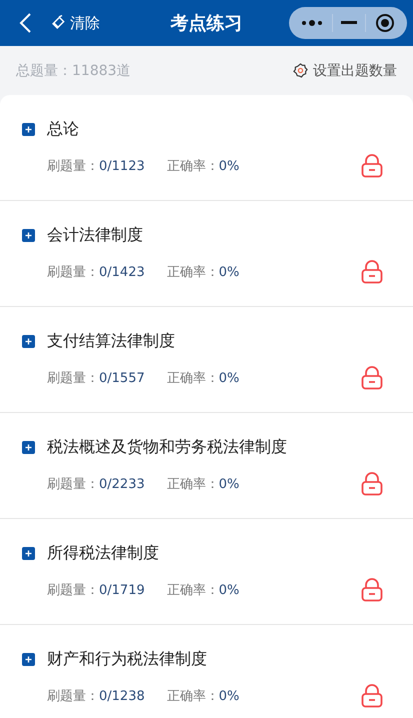 The height and width of the screenshot is (718, 413). Describe the element at coordinates (75, 23) in the screenshot. I see `clear-button: 清除` at that location.